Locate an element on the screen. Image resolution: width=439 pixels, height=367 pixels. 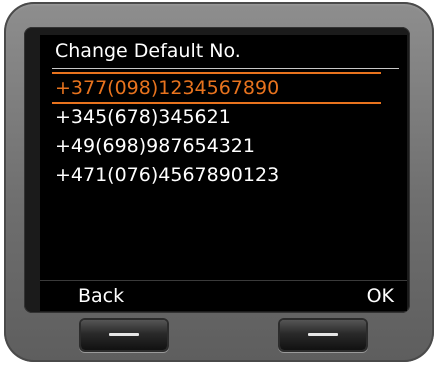
screen-title: Change Default No. is located at coordinates (148, 51).